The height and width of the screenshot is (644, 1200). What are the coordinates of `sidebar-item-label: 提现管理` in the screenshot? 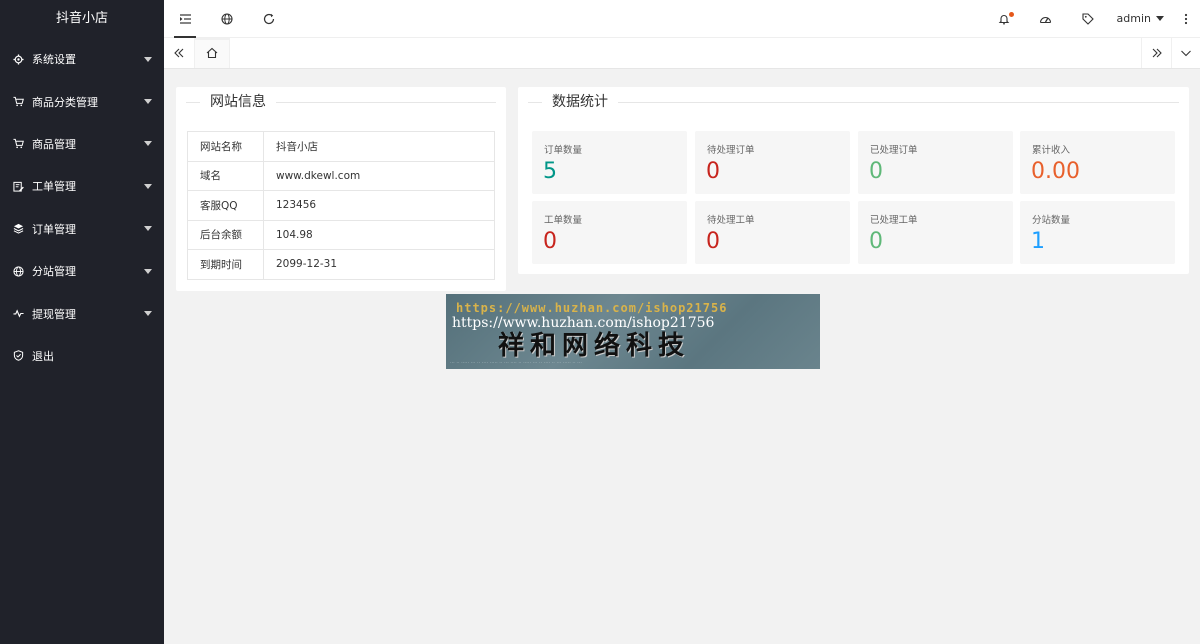 It's located at (54, 314).